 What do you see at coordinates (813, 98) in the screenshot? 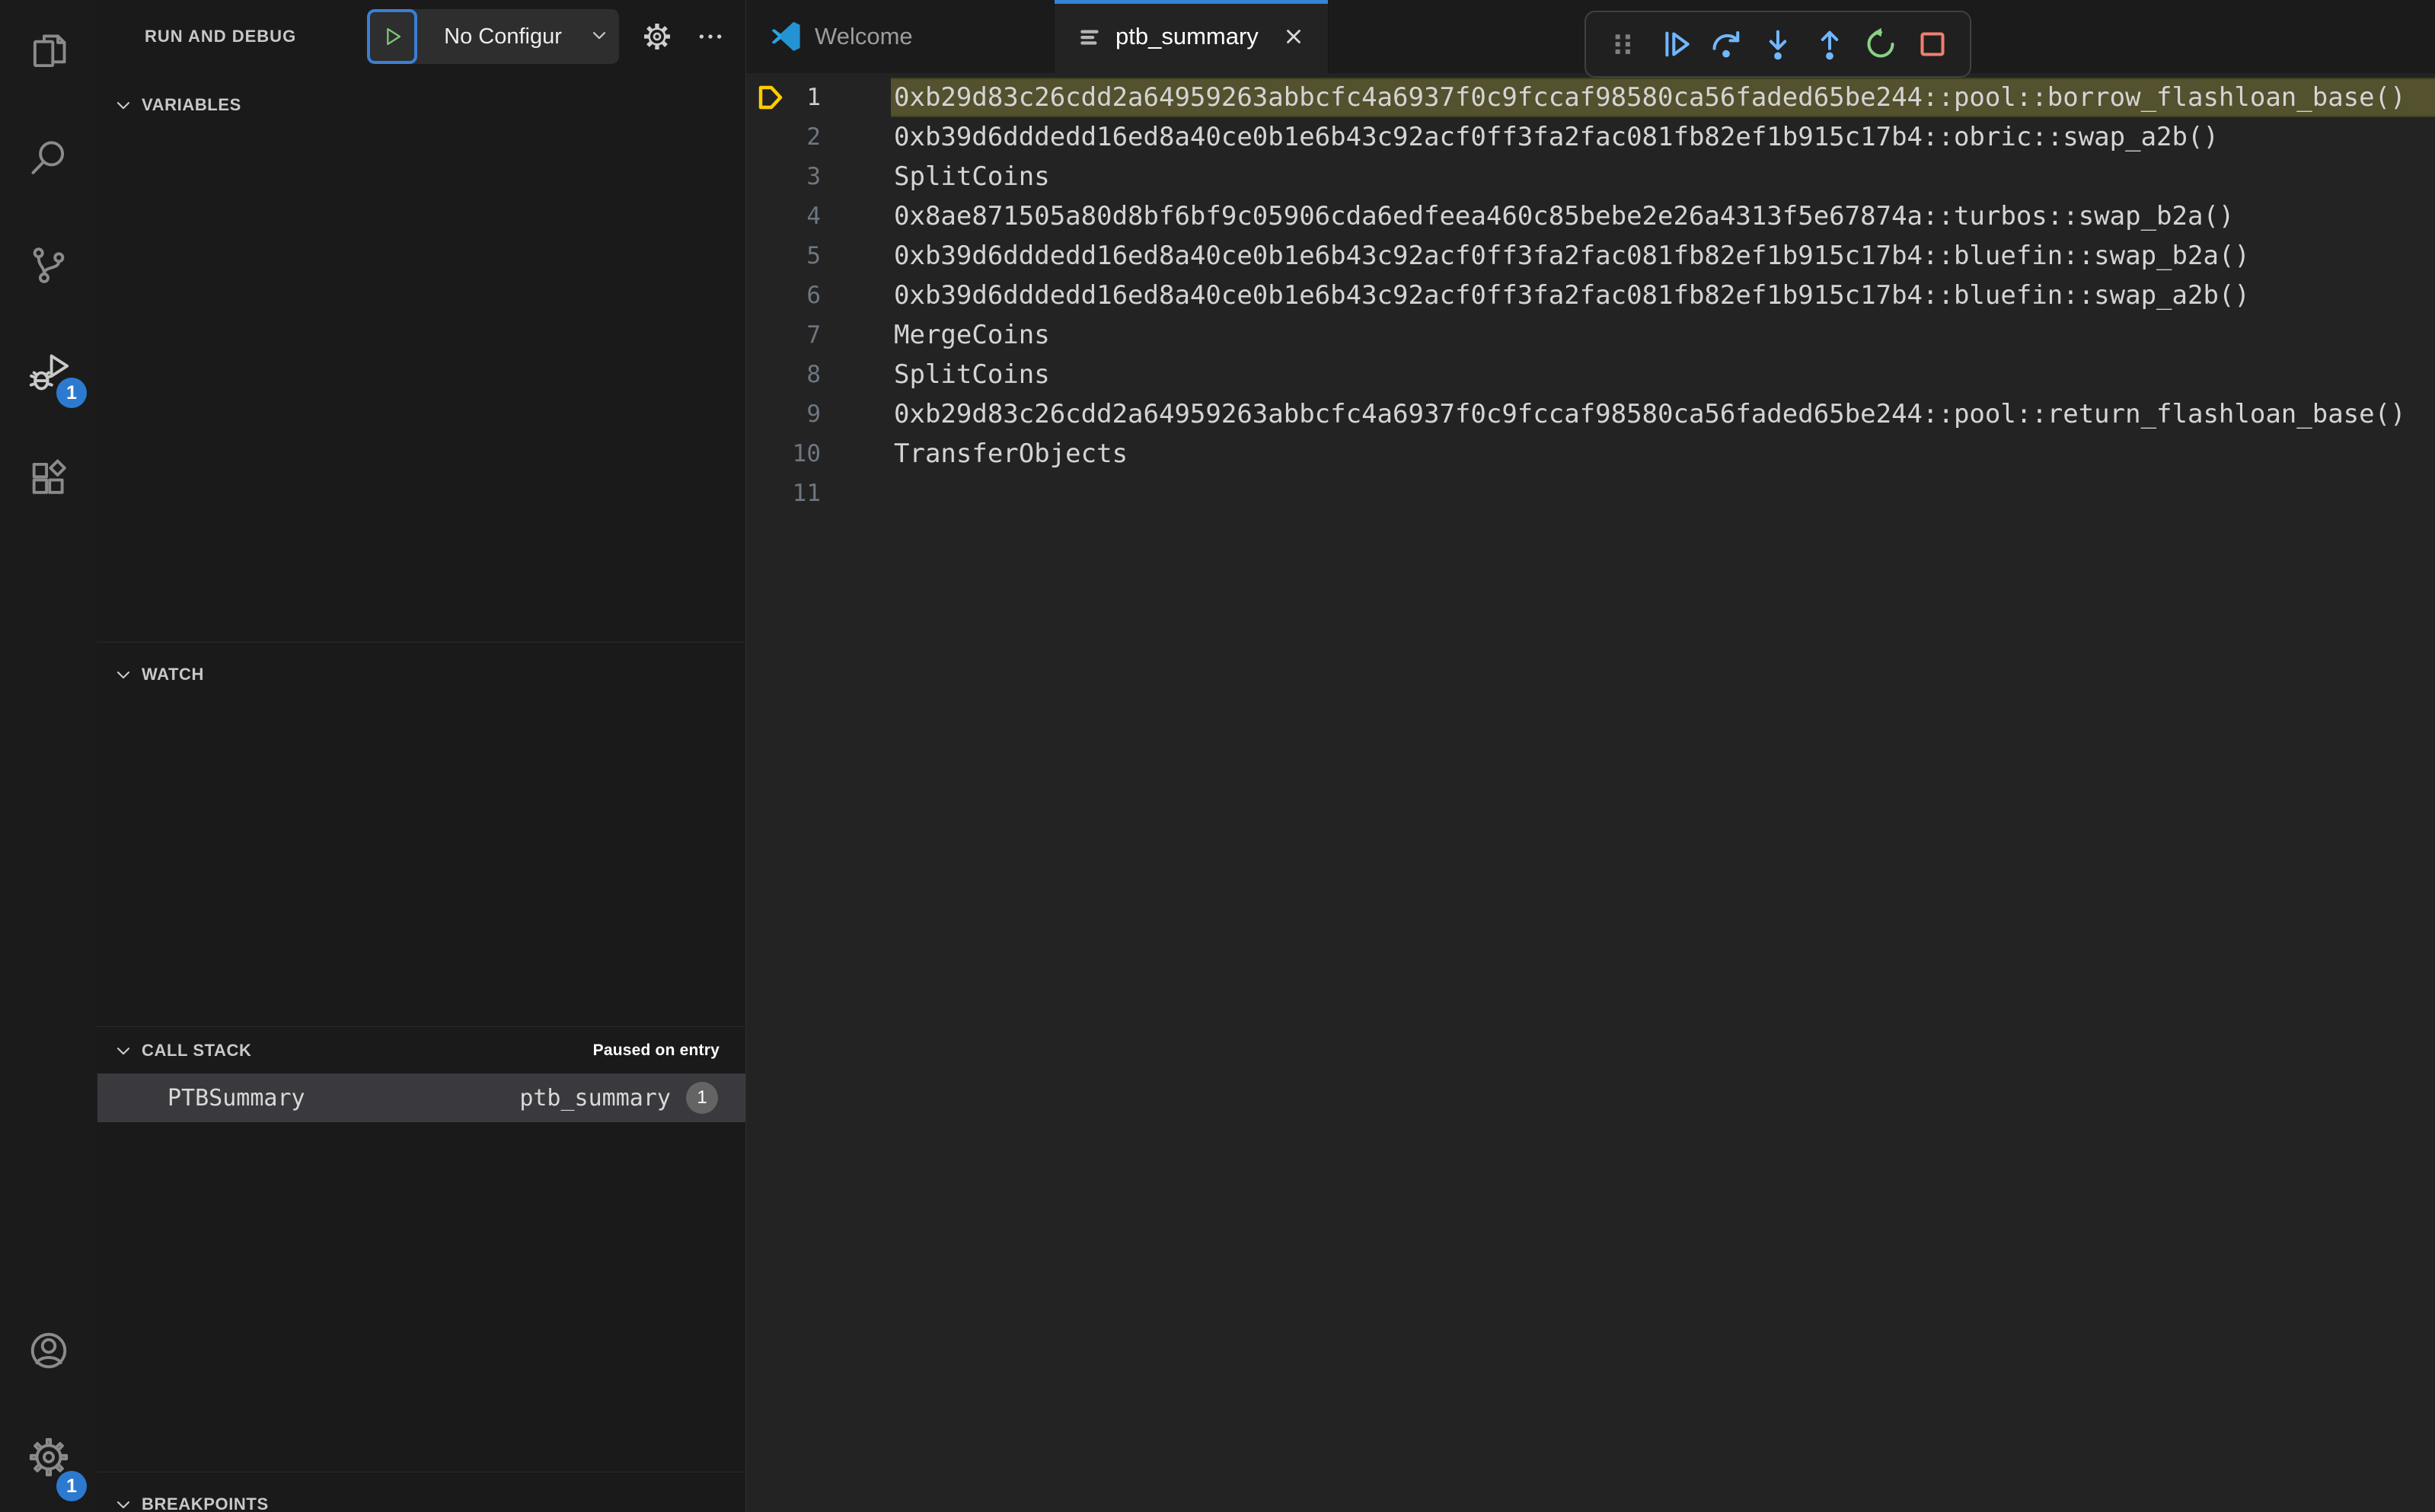
I see `line-number: 1` at bounding box center [813, 98].